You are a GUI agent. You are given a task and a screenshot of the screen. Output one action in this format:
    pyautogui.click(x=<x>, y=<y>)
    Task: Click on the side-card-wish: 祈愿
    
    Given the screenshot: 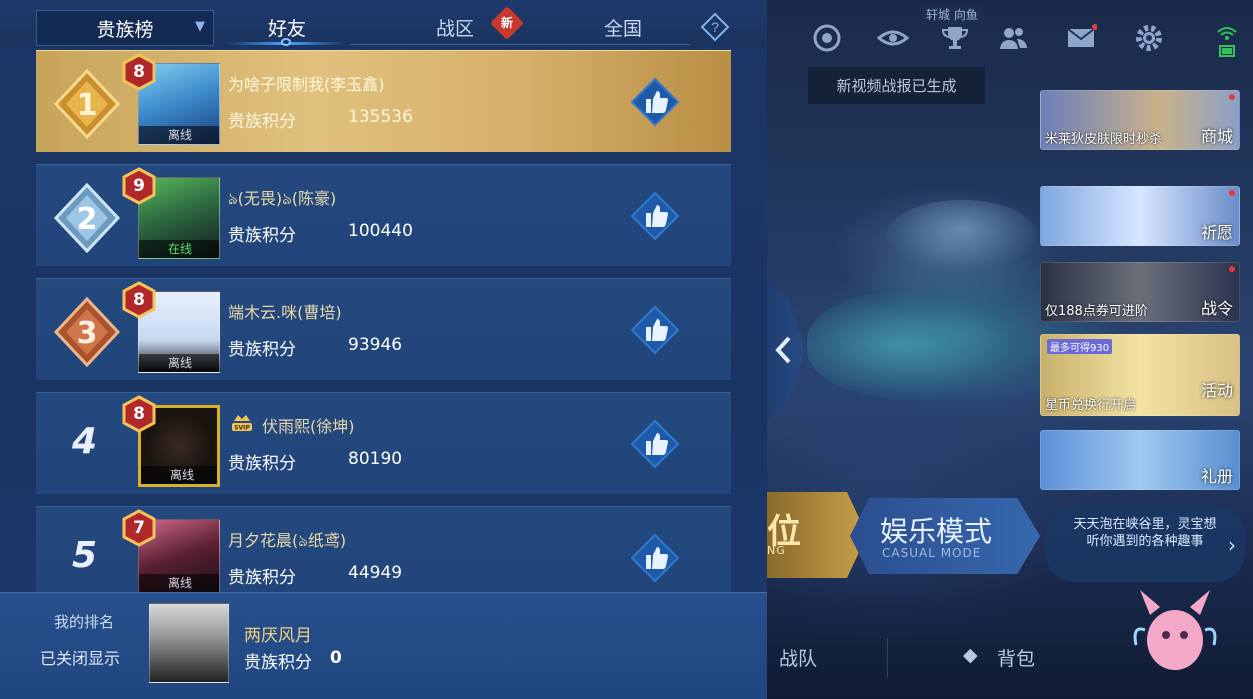 What is the action you would take?
    pyautogui.click(x=1140, y=216)
    